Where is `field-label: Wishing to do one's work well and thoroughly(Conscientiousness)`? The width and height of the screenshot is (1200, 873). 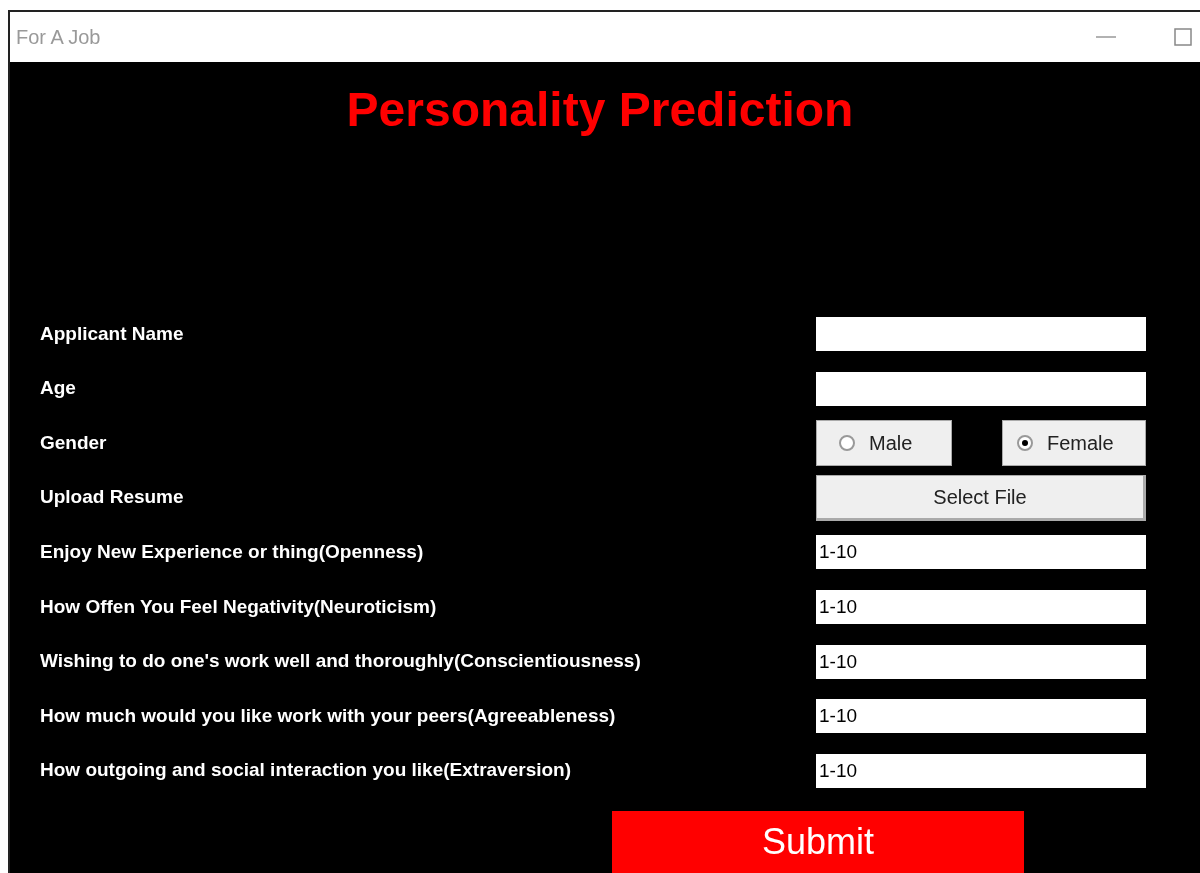 field-label: Wishing to do one's work well and thoroughly(Conscientiousness) is located at coordinates (340, 661).